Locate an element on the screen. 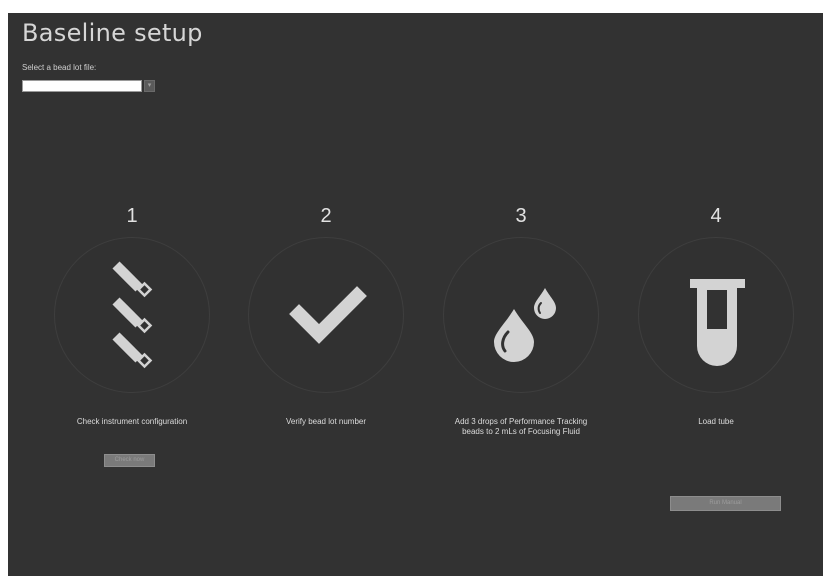  step-2-circle is located at coordinates (326, 315).